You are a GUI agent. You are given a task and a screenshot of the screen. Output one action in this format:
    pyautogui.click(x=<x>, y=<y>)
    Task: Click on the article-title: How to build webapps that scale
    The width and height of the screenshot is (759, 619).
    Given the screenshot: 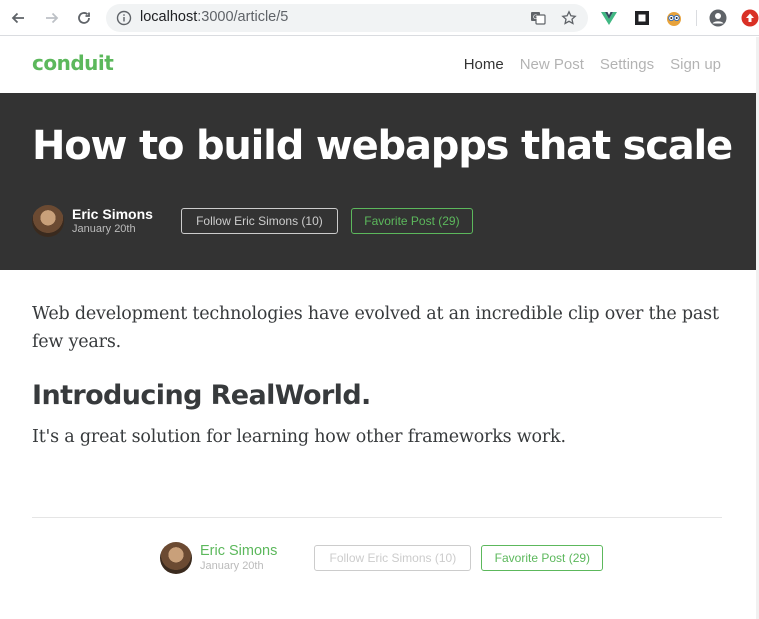 What is the action you would take?
    pyautogui.click(x=382, y=146)
    